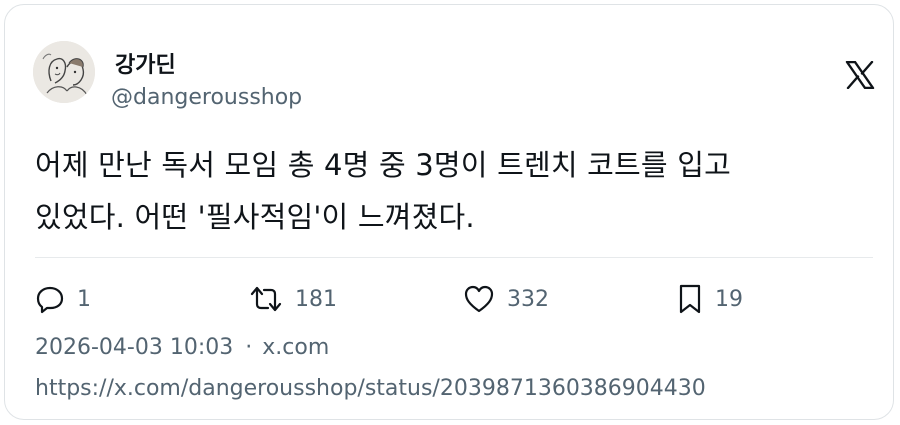 The width and height of the screenshot is (900, 425). What do you see at coordinates (316, 299) in the screenshot?
I see `retweet-count: 181` at bounding box center [316, 299].